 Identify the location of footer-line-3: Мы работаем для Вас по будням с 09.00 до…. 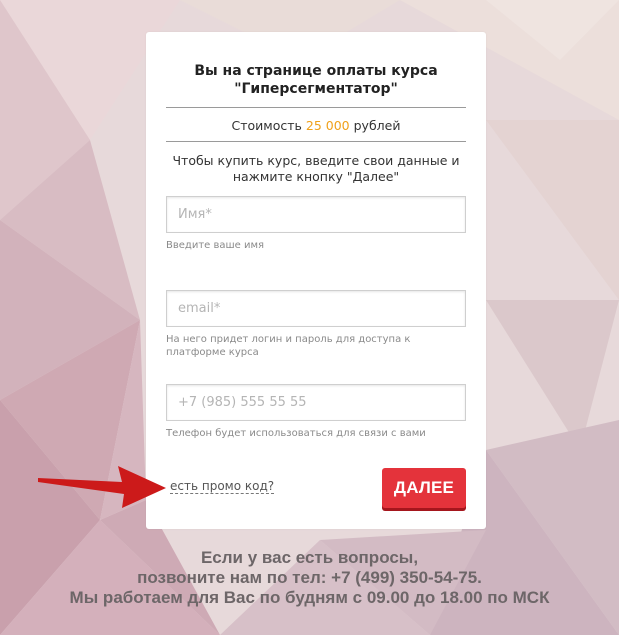
(309, 597).